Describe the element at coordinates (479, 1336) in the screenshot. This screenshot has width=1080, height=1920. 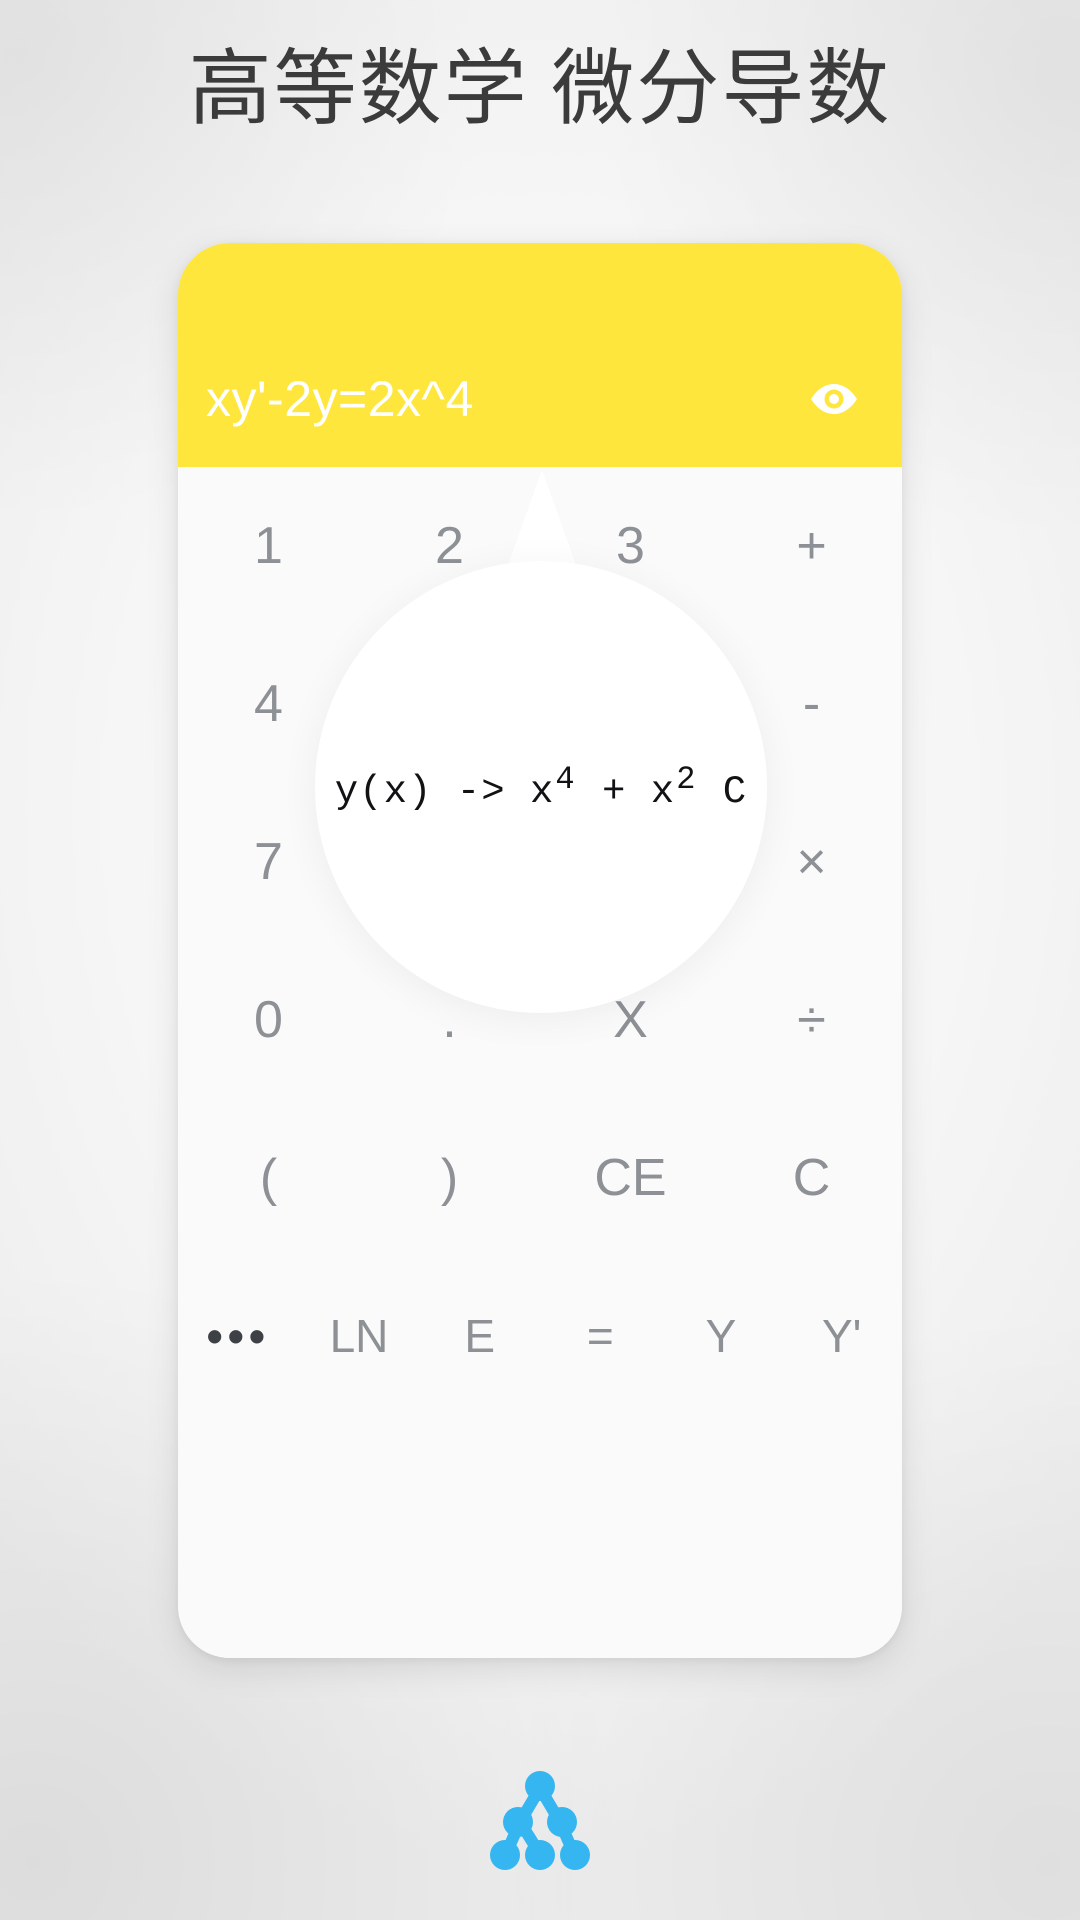
I see `key-e: E` at that location.